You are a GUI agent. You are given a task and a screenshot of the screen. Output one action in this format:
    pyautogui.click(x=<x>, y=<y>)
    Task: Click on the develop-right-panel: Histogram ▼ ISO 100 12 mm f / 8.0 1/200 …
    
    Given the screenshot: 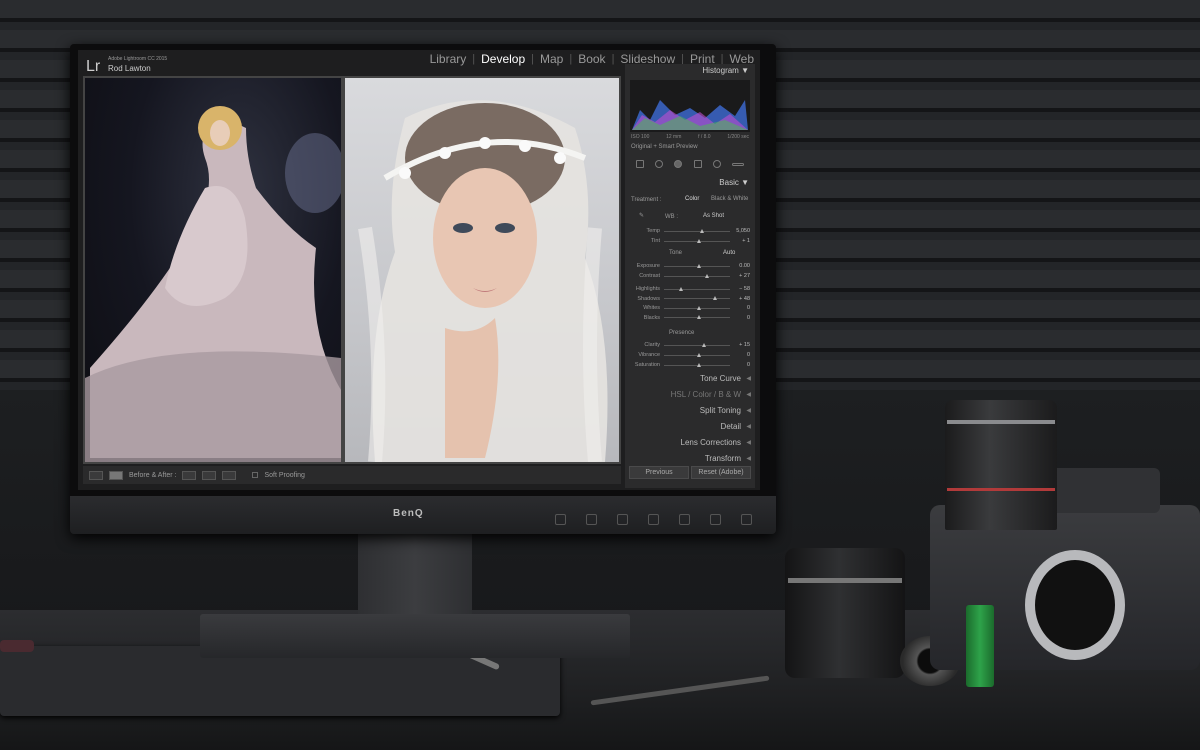 What is the action you would take?
    pyautogui.click(x=690, y=276)
    